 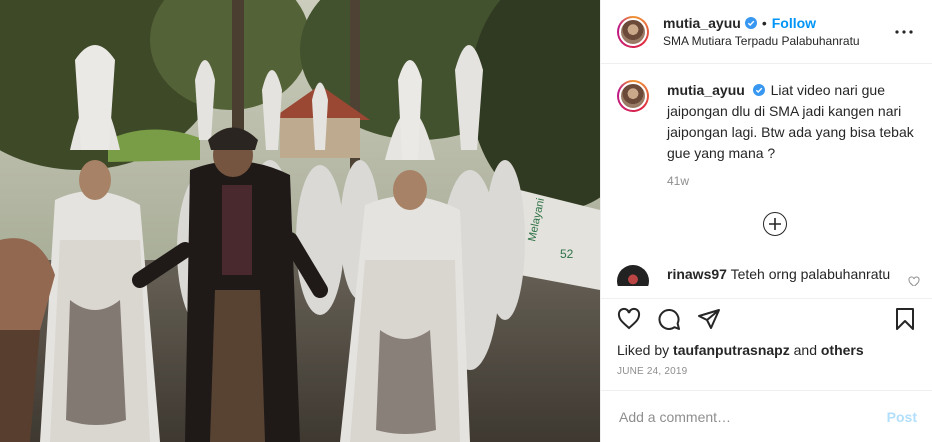 I want to click on likes-line: Liked by taufanputrasnapz and others, so click(x=740, y=350).